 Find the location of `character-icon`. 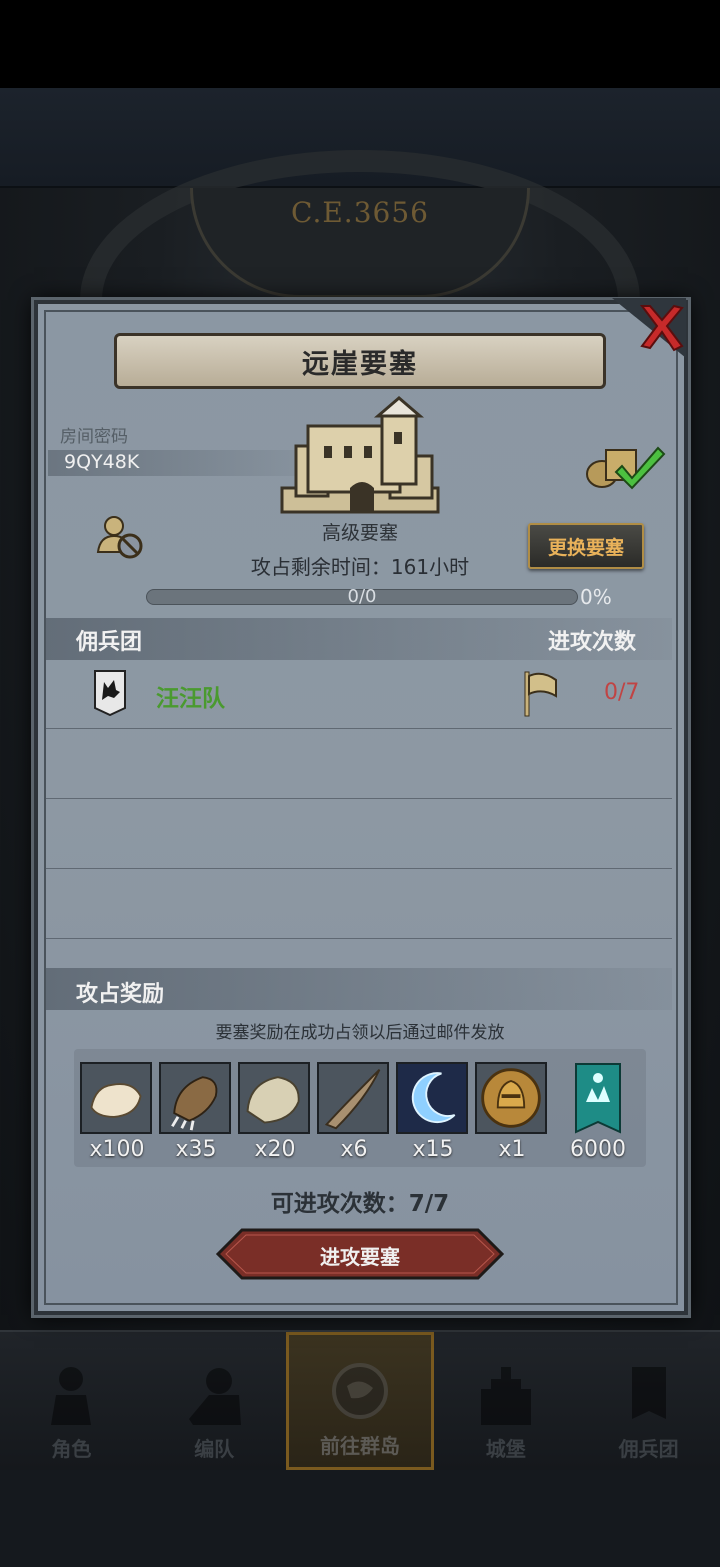

character-icon is located at coordinates (71, 1396).